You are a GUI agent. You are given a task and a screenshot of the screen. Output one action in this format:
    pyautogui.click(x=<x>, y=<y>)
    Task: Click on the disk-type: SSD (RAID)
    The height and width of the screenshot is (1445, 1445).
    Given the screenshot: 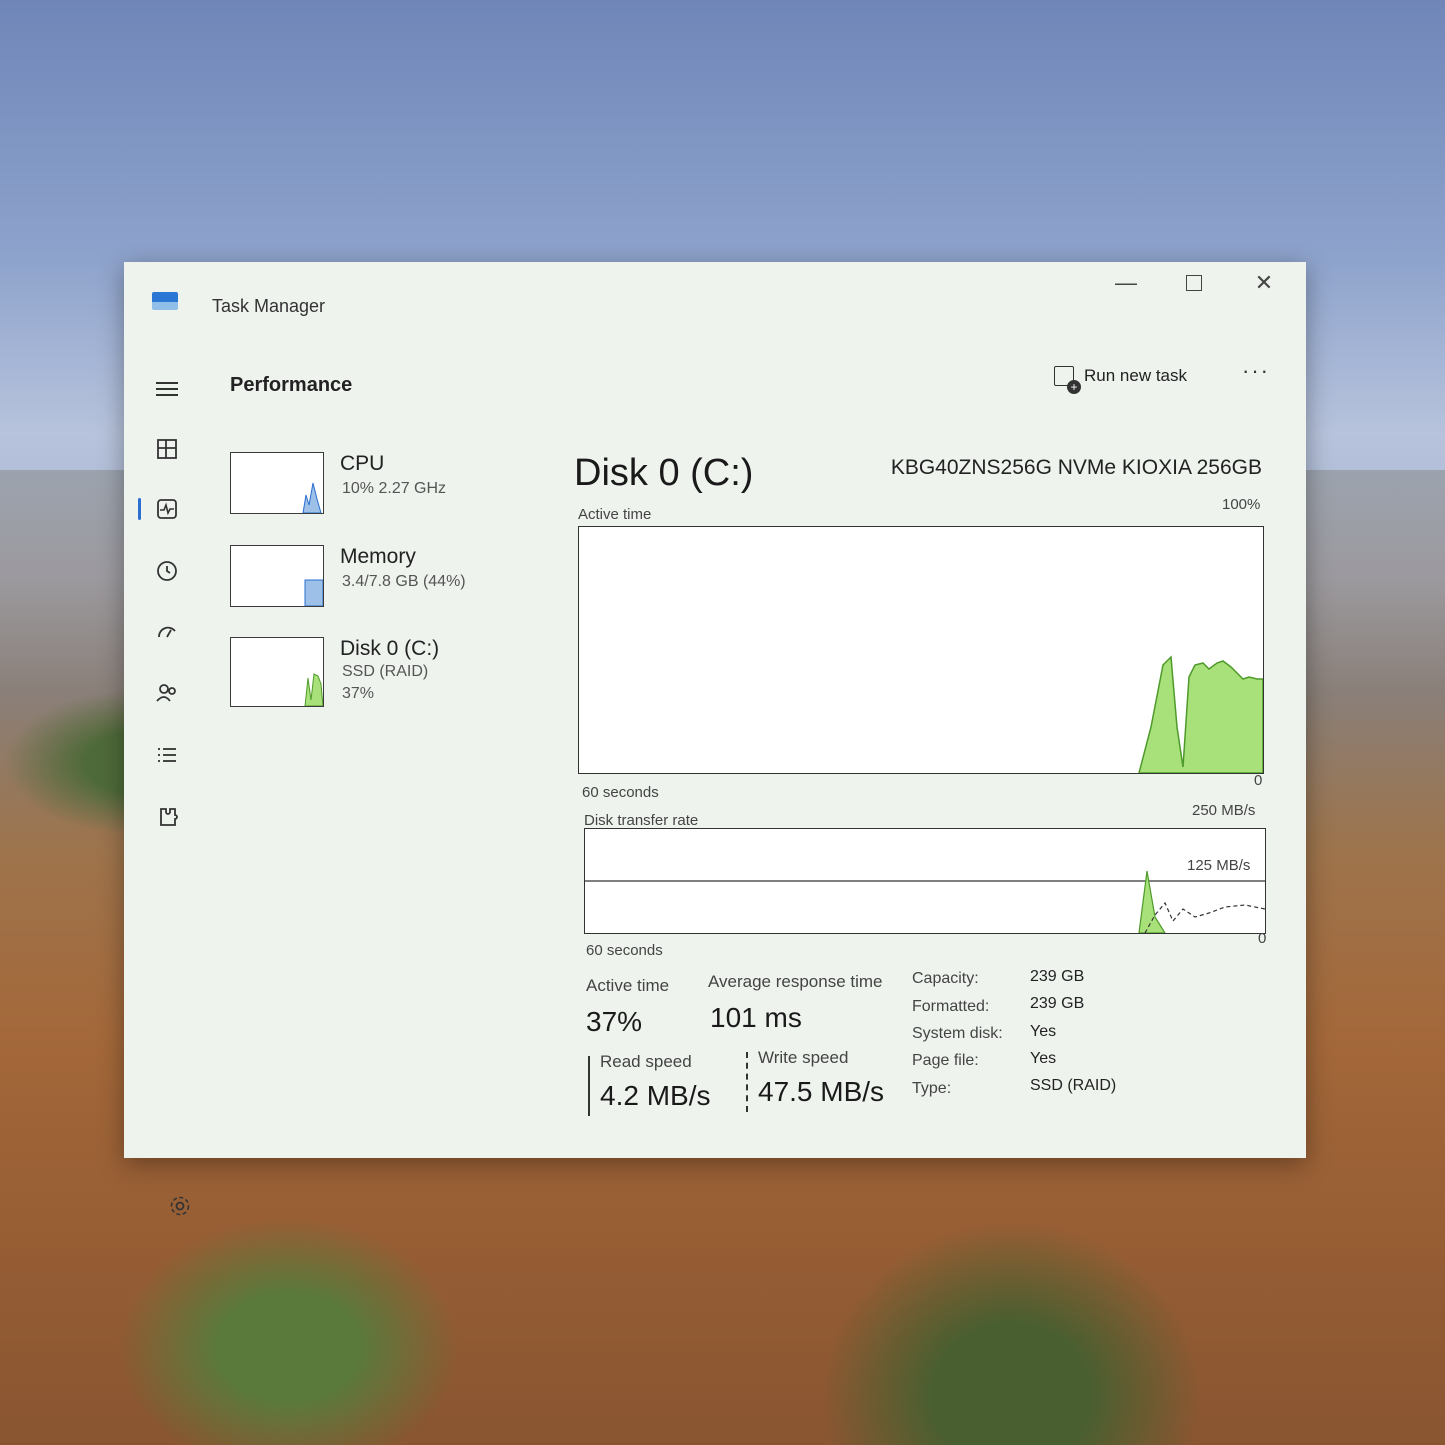 What is the action you would take?
    pyautogui.click(x=385, y=671)
    